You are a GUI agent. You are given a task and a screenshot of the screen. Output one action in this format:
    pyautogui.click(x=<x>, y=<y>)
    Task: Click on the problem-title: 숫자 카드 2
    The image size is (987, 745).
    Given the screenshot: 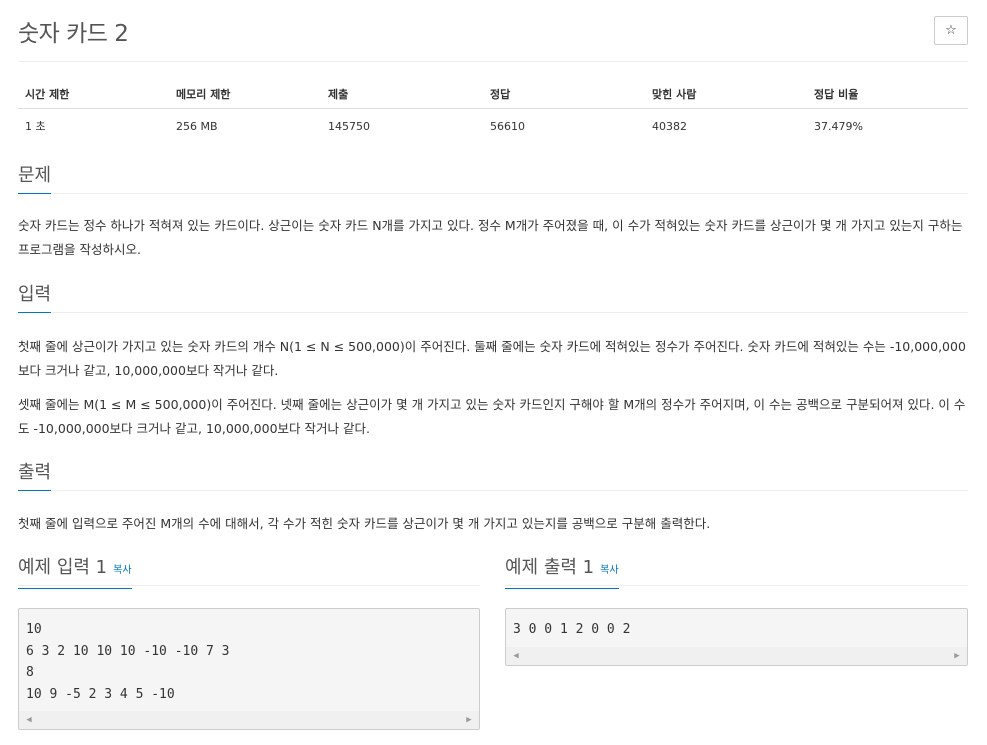 What is the action you would take?
    pyautogui.click(x=73, y=34)
    